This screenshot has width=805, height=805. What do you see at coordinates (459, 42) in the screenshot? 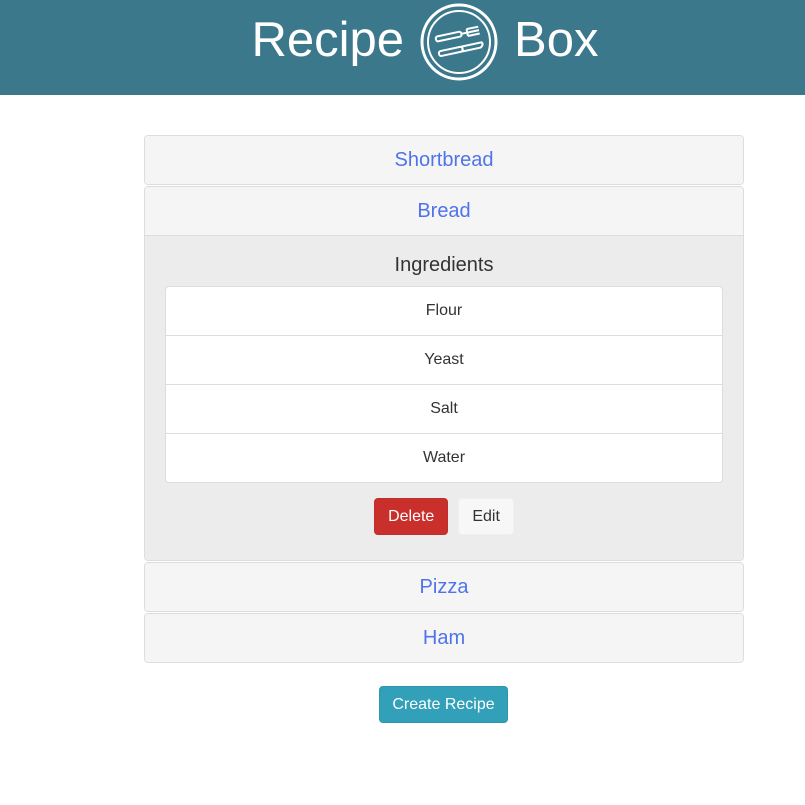
I see `fork-knife-plate-icon` at bounding box center [459, 42].